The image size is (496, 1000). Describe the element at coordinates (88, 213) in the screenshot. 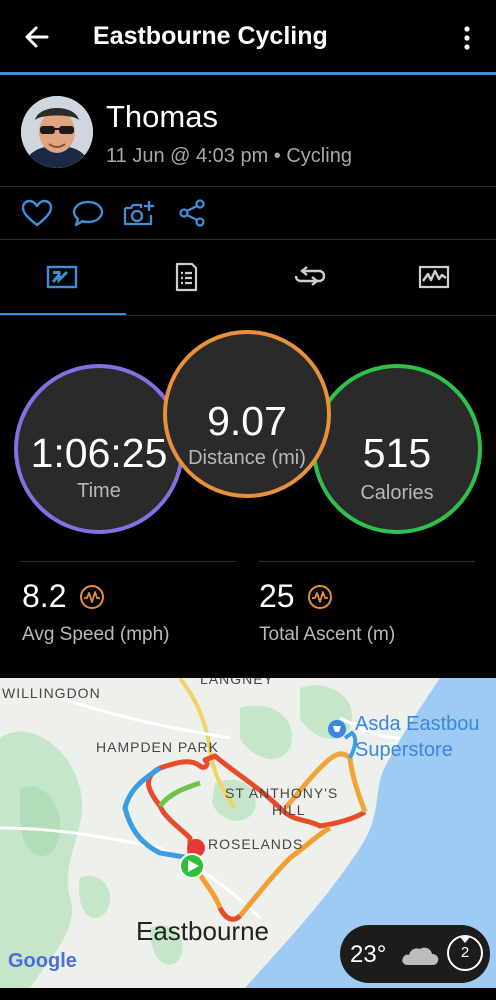

I see `comment-icon` at that location.